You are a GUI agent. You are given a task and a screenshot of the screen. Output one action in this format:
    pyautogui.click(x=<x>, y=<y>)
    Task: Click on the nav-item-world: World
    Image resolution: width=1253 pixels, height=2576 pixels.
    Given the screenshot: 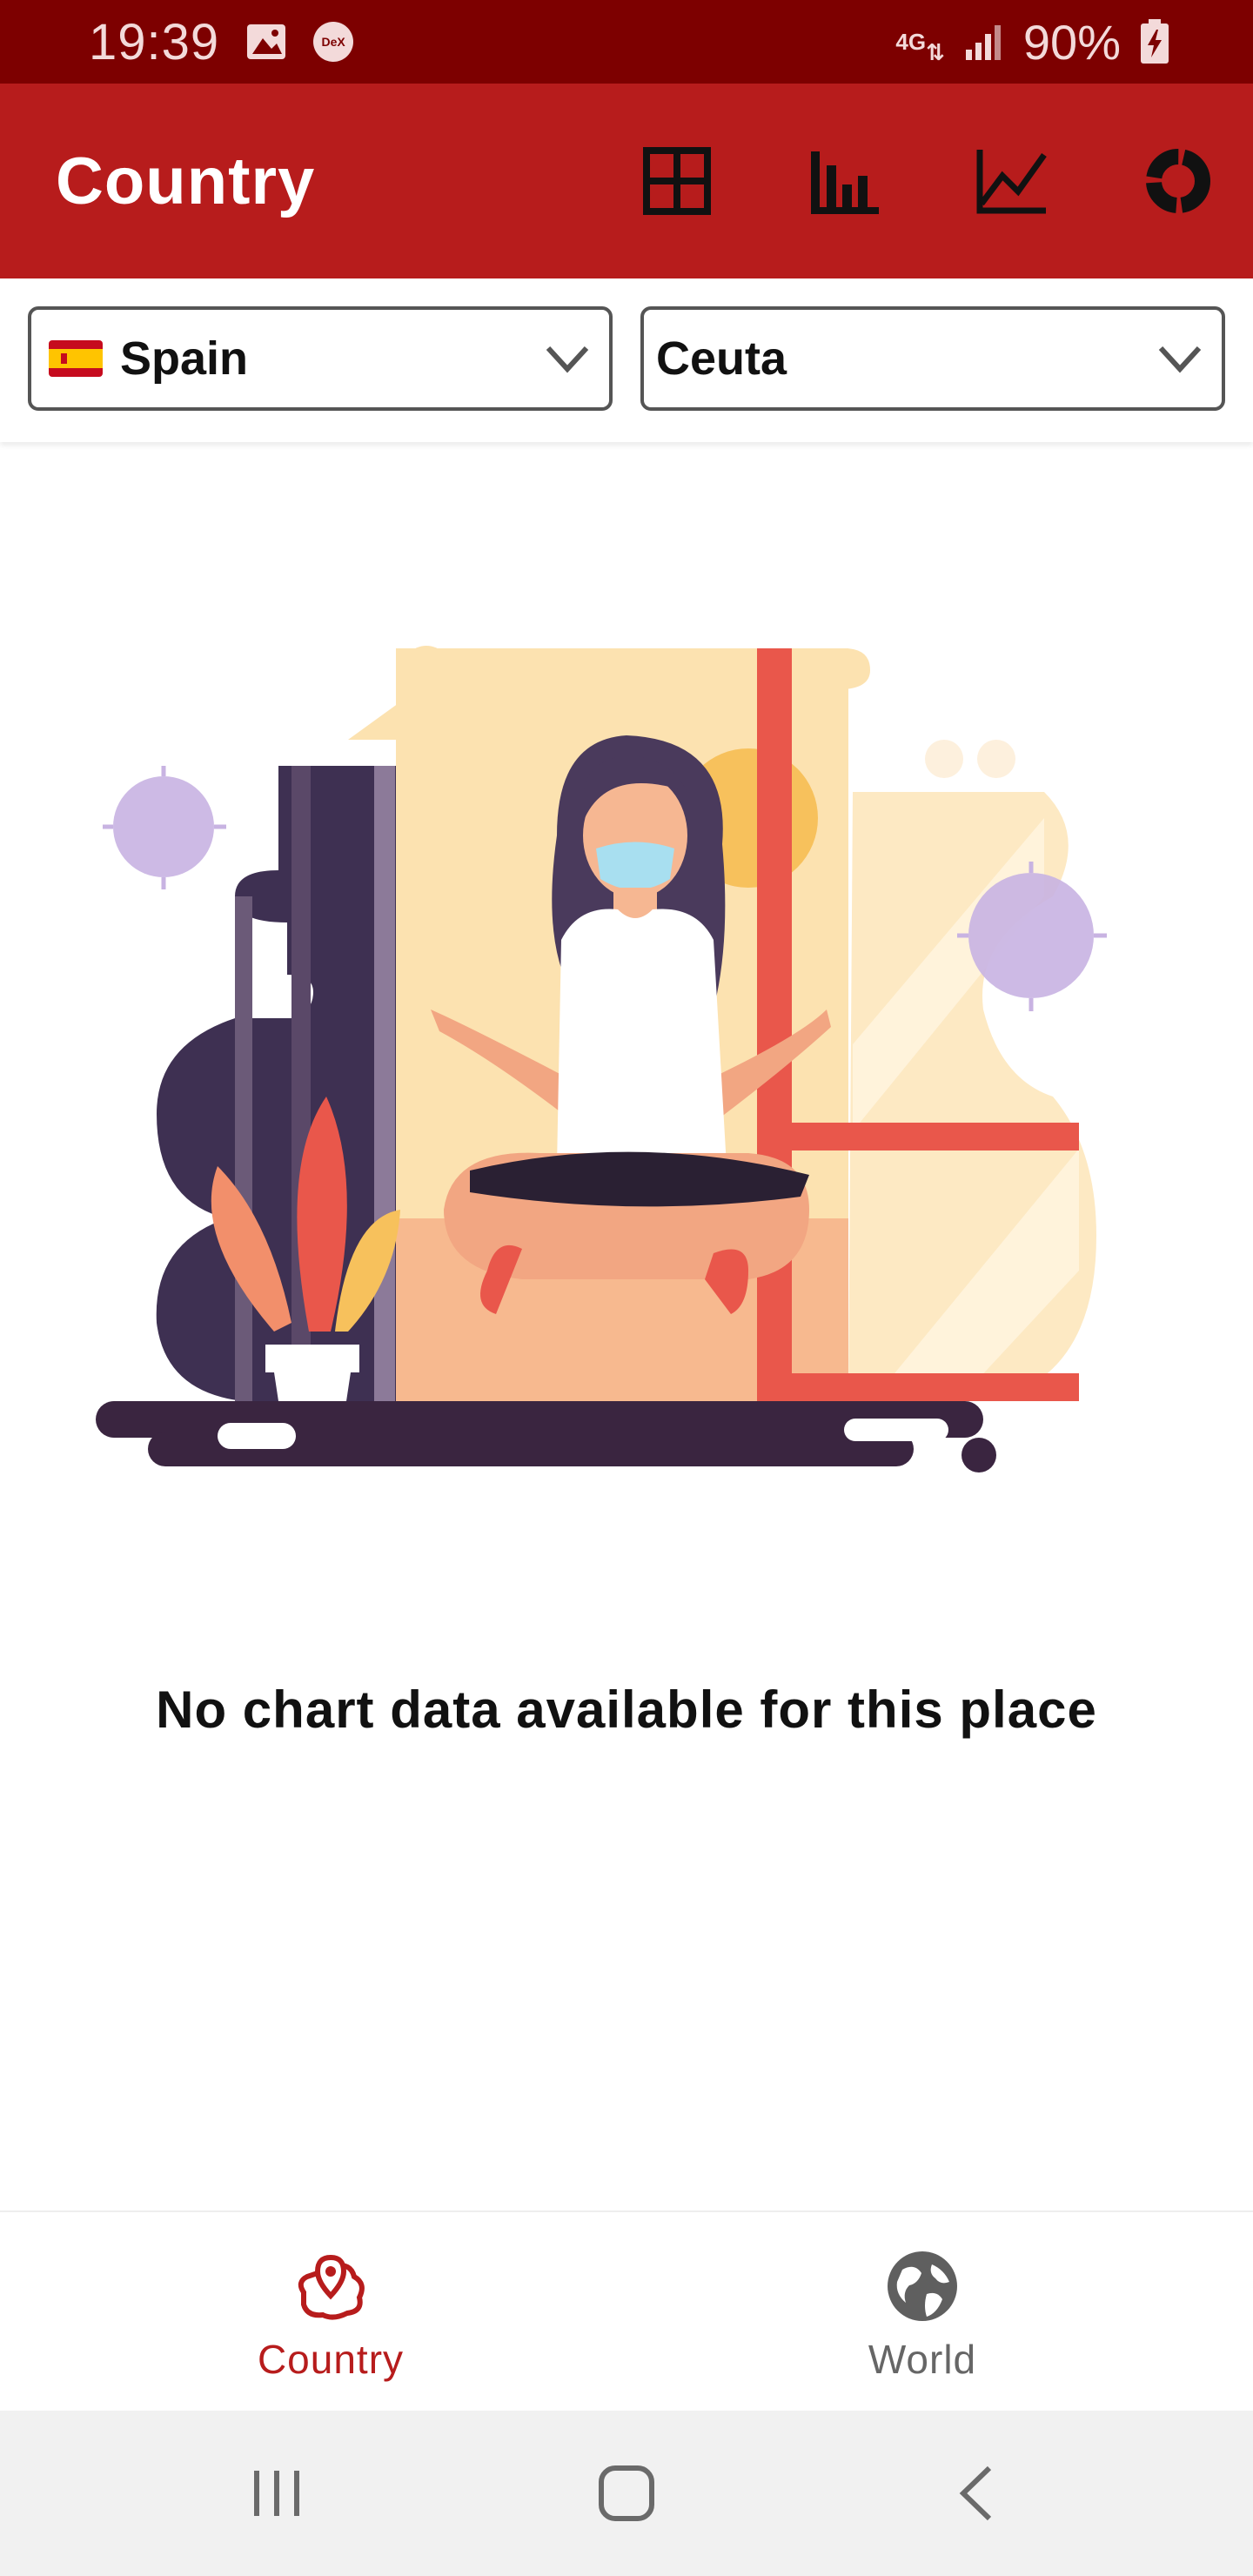 What is the action you would take?
    pyautogui.click(x=923, y=2312)
    